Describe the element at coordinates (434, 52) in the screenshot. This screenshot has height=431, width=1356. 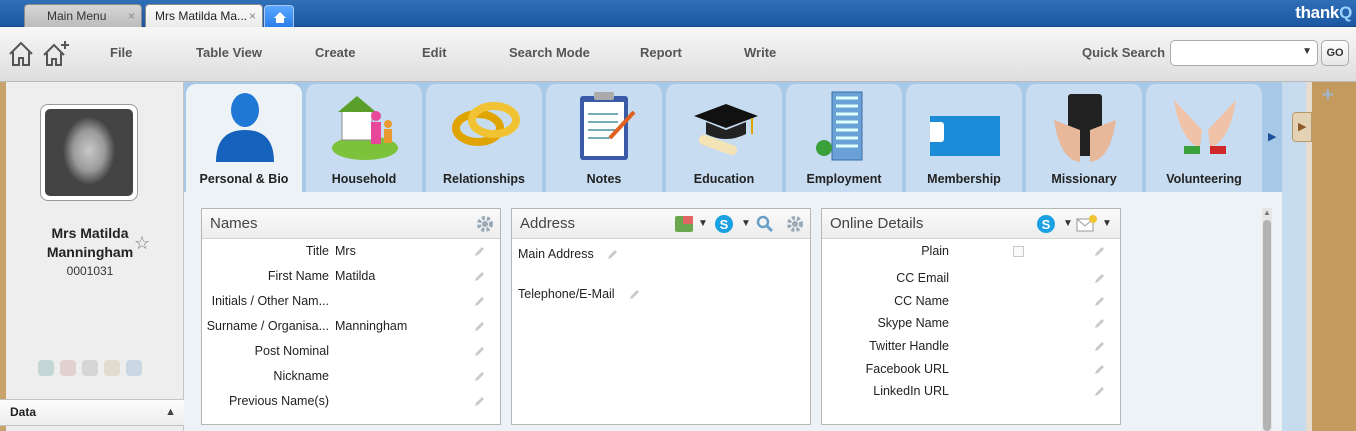
I see `menu-edit: Edit` at that location.